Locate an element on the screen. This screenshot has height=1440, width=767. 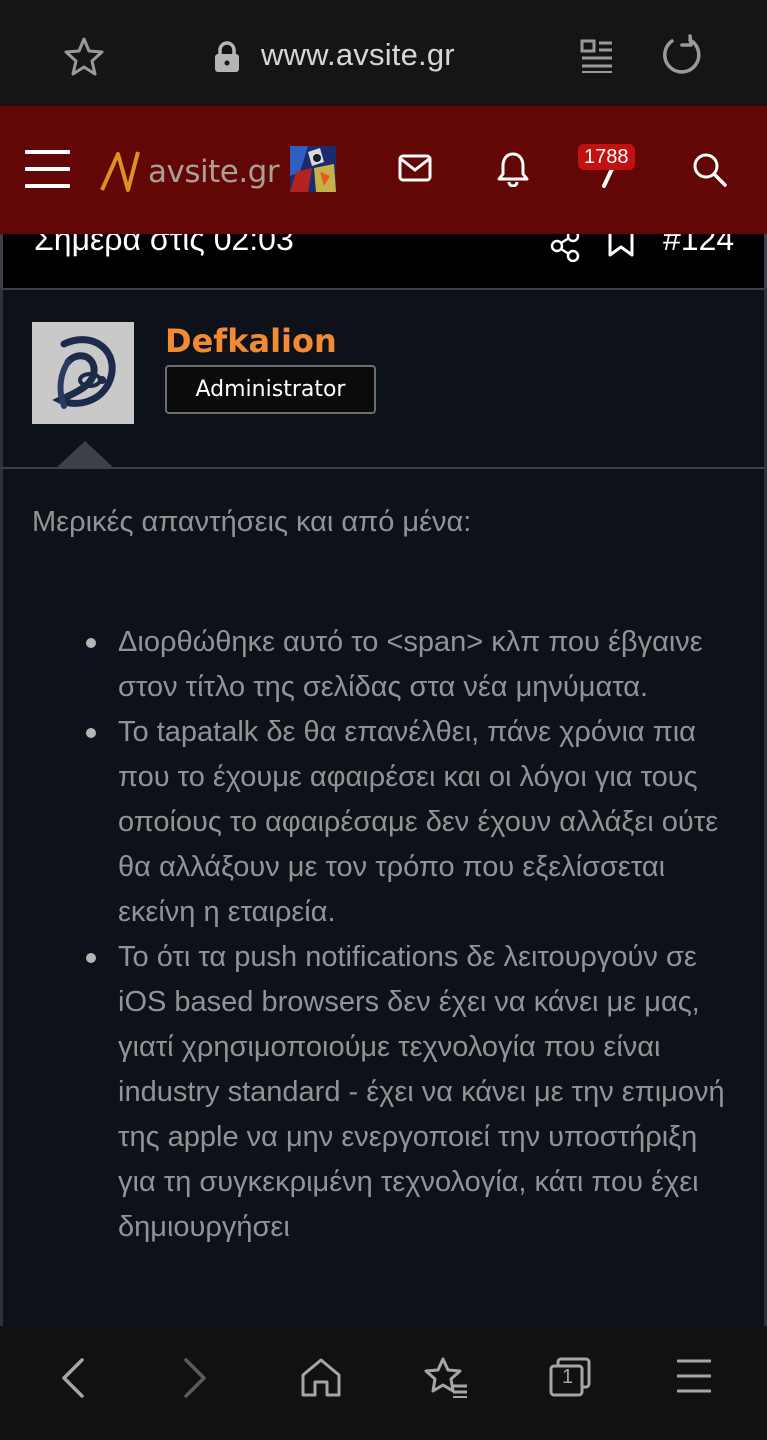
star-icon is located at coordinates (84, 58).